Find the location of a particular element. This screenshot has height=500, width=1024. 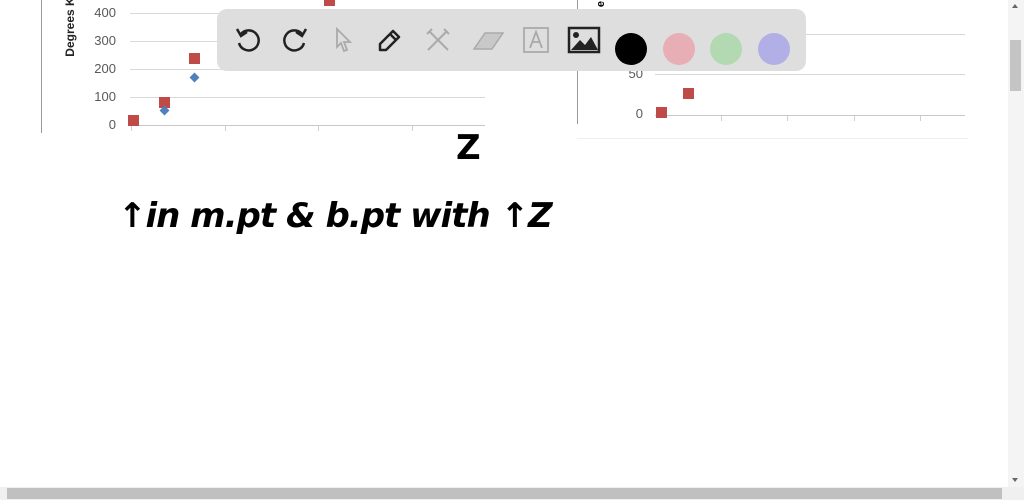

y-tick: 400 is located at coordinates (105, 12).